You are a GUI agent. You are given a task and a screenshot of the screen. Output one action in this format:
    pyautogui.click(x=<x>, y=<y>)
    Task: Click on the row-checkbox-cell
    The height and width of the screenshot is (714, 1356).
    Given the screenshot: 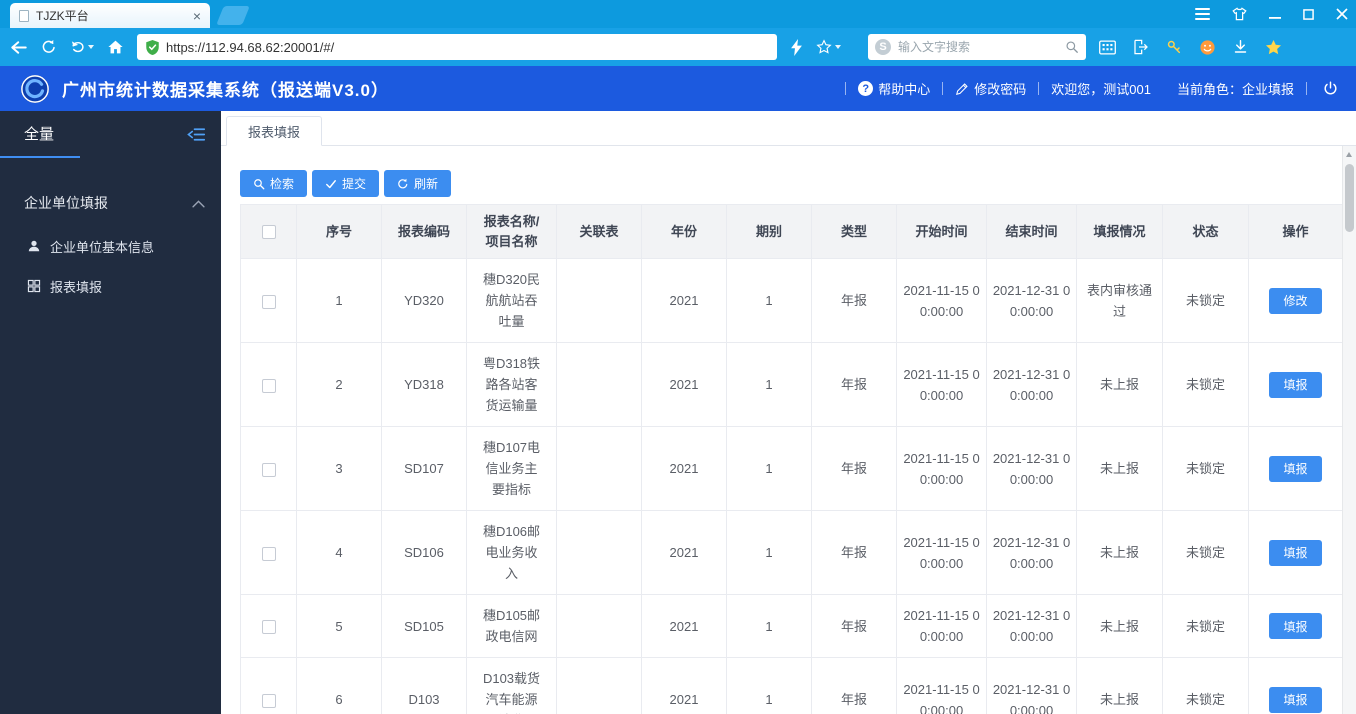 What is the action you would take?
    pyautogui.click(x=268, y=468)
    